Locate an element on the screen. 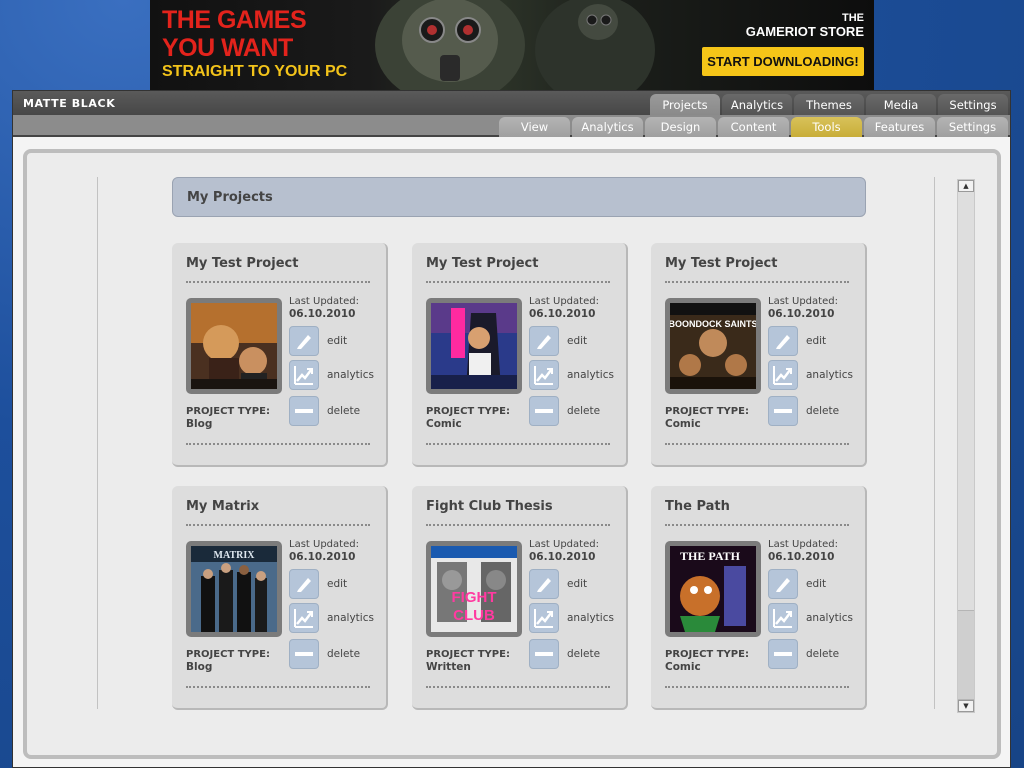 The image size is (1024, 768). subtab-settings: Settings is located at coordinates (972, 127).